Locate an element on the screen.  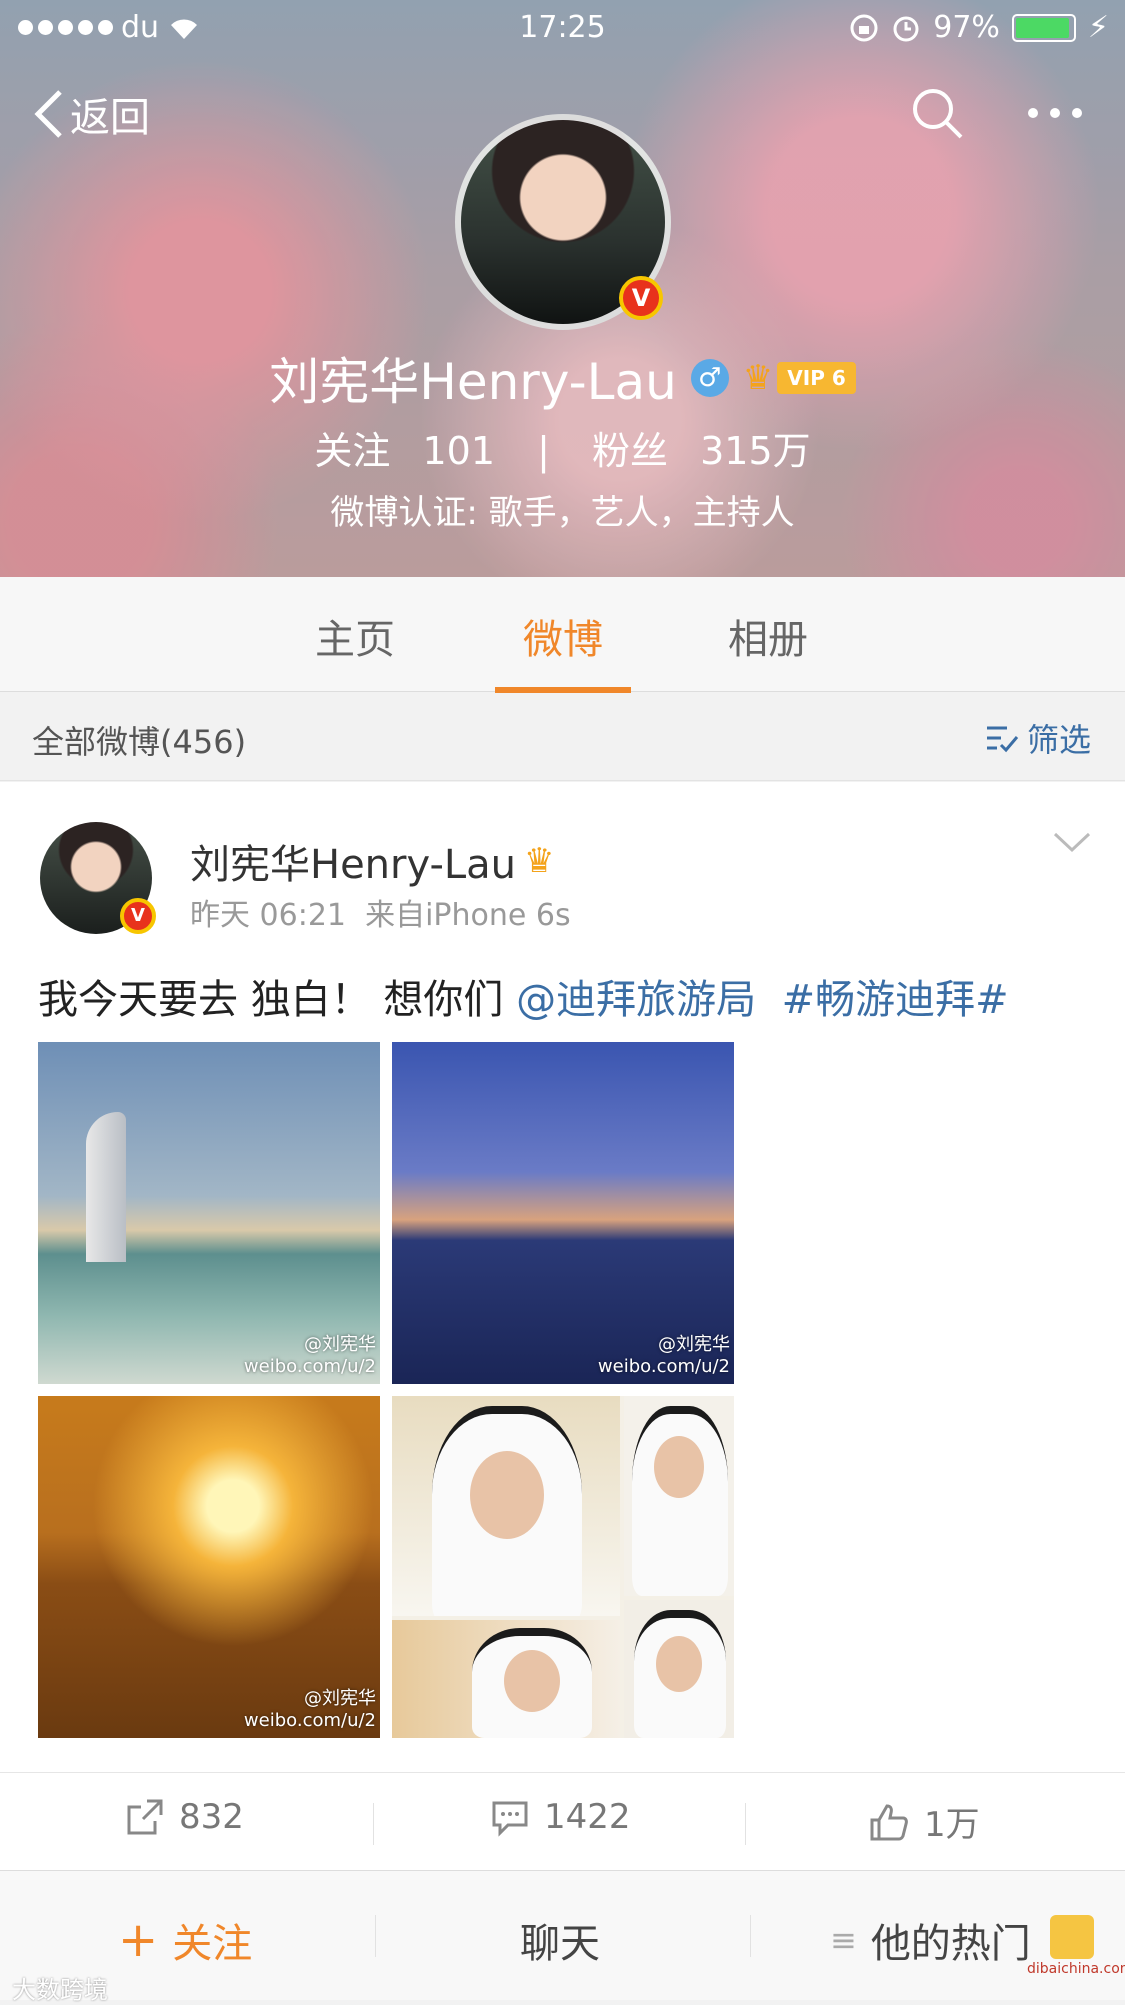
repost-count: 832 is located at coordinates (211, 1817).